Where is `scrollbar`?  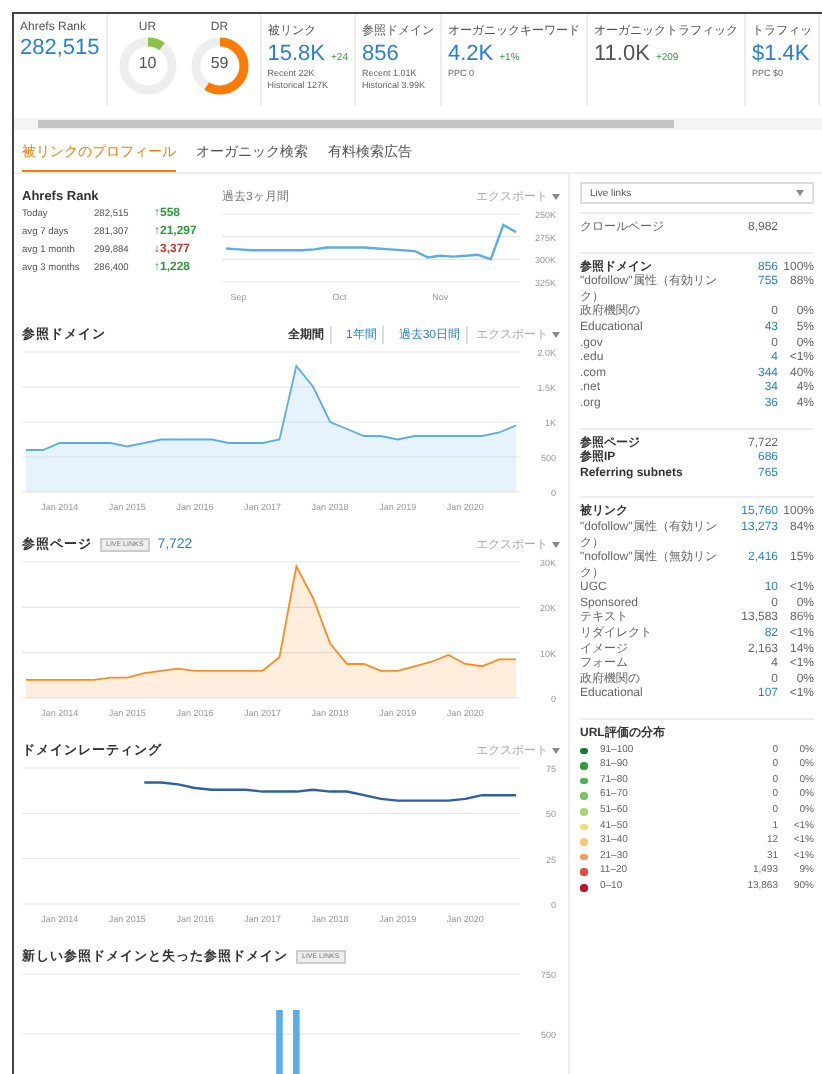
scrollbar is located at coordinates (418, 124).